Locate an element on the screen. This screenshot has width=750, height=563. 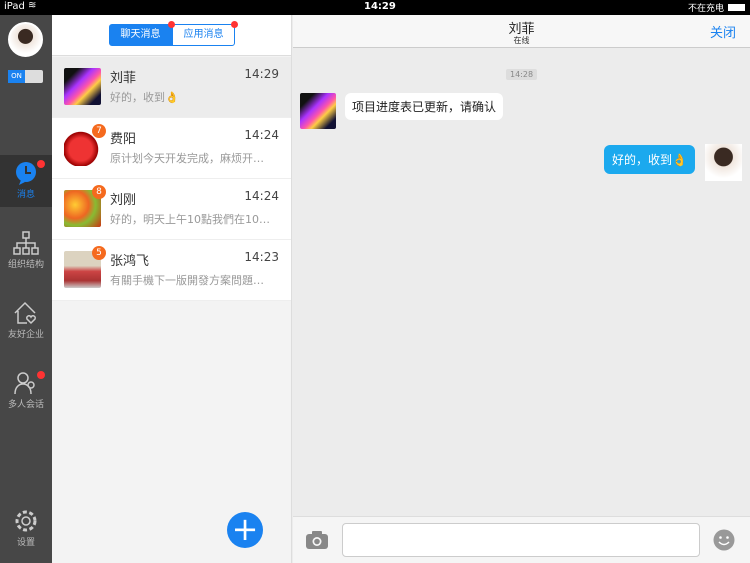
message-input is located at coordinates (521, 540).